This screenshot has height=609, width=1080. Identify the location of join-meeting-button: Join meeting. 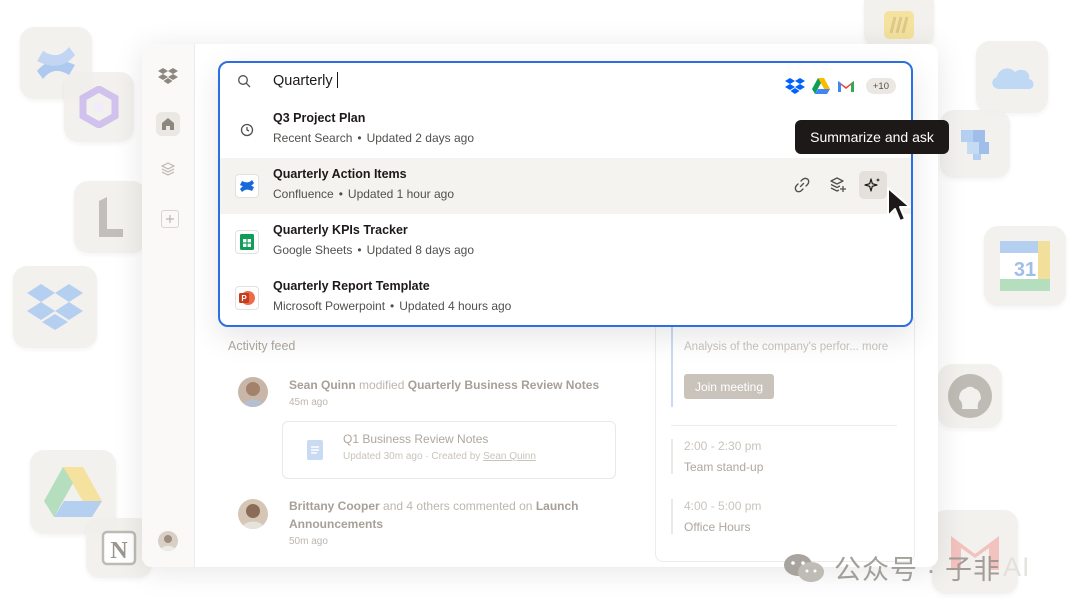
(729, 386).